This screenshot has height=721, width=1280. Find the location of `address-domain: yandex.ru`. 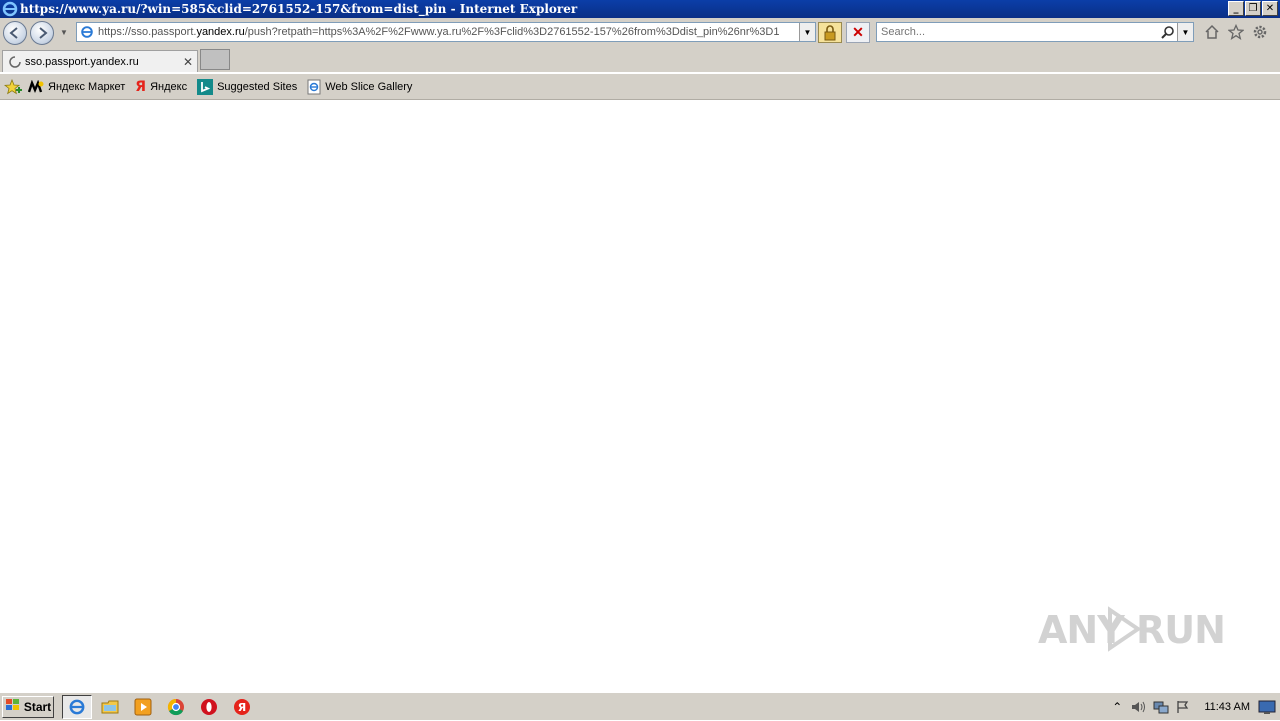

address-domain: yandex.ru is located at coordinates (220, 32).